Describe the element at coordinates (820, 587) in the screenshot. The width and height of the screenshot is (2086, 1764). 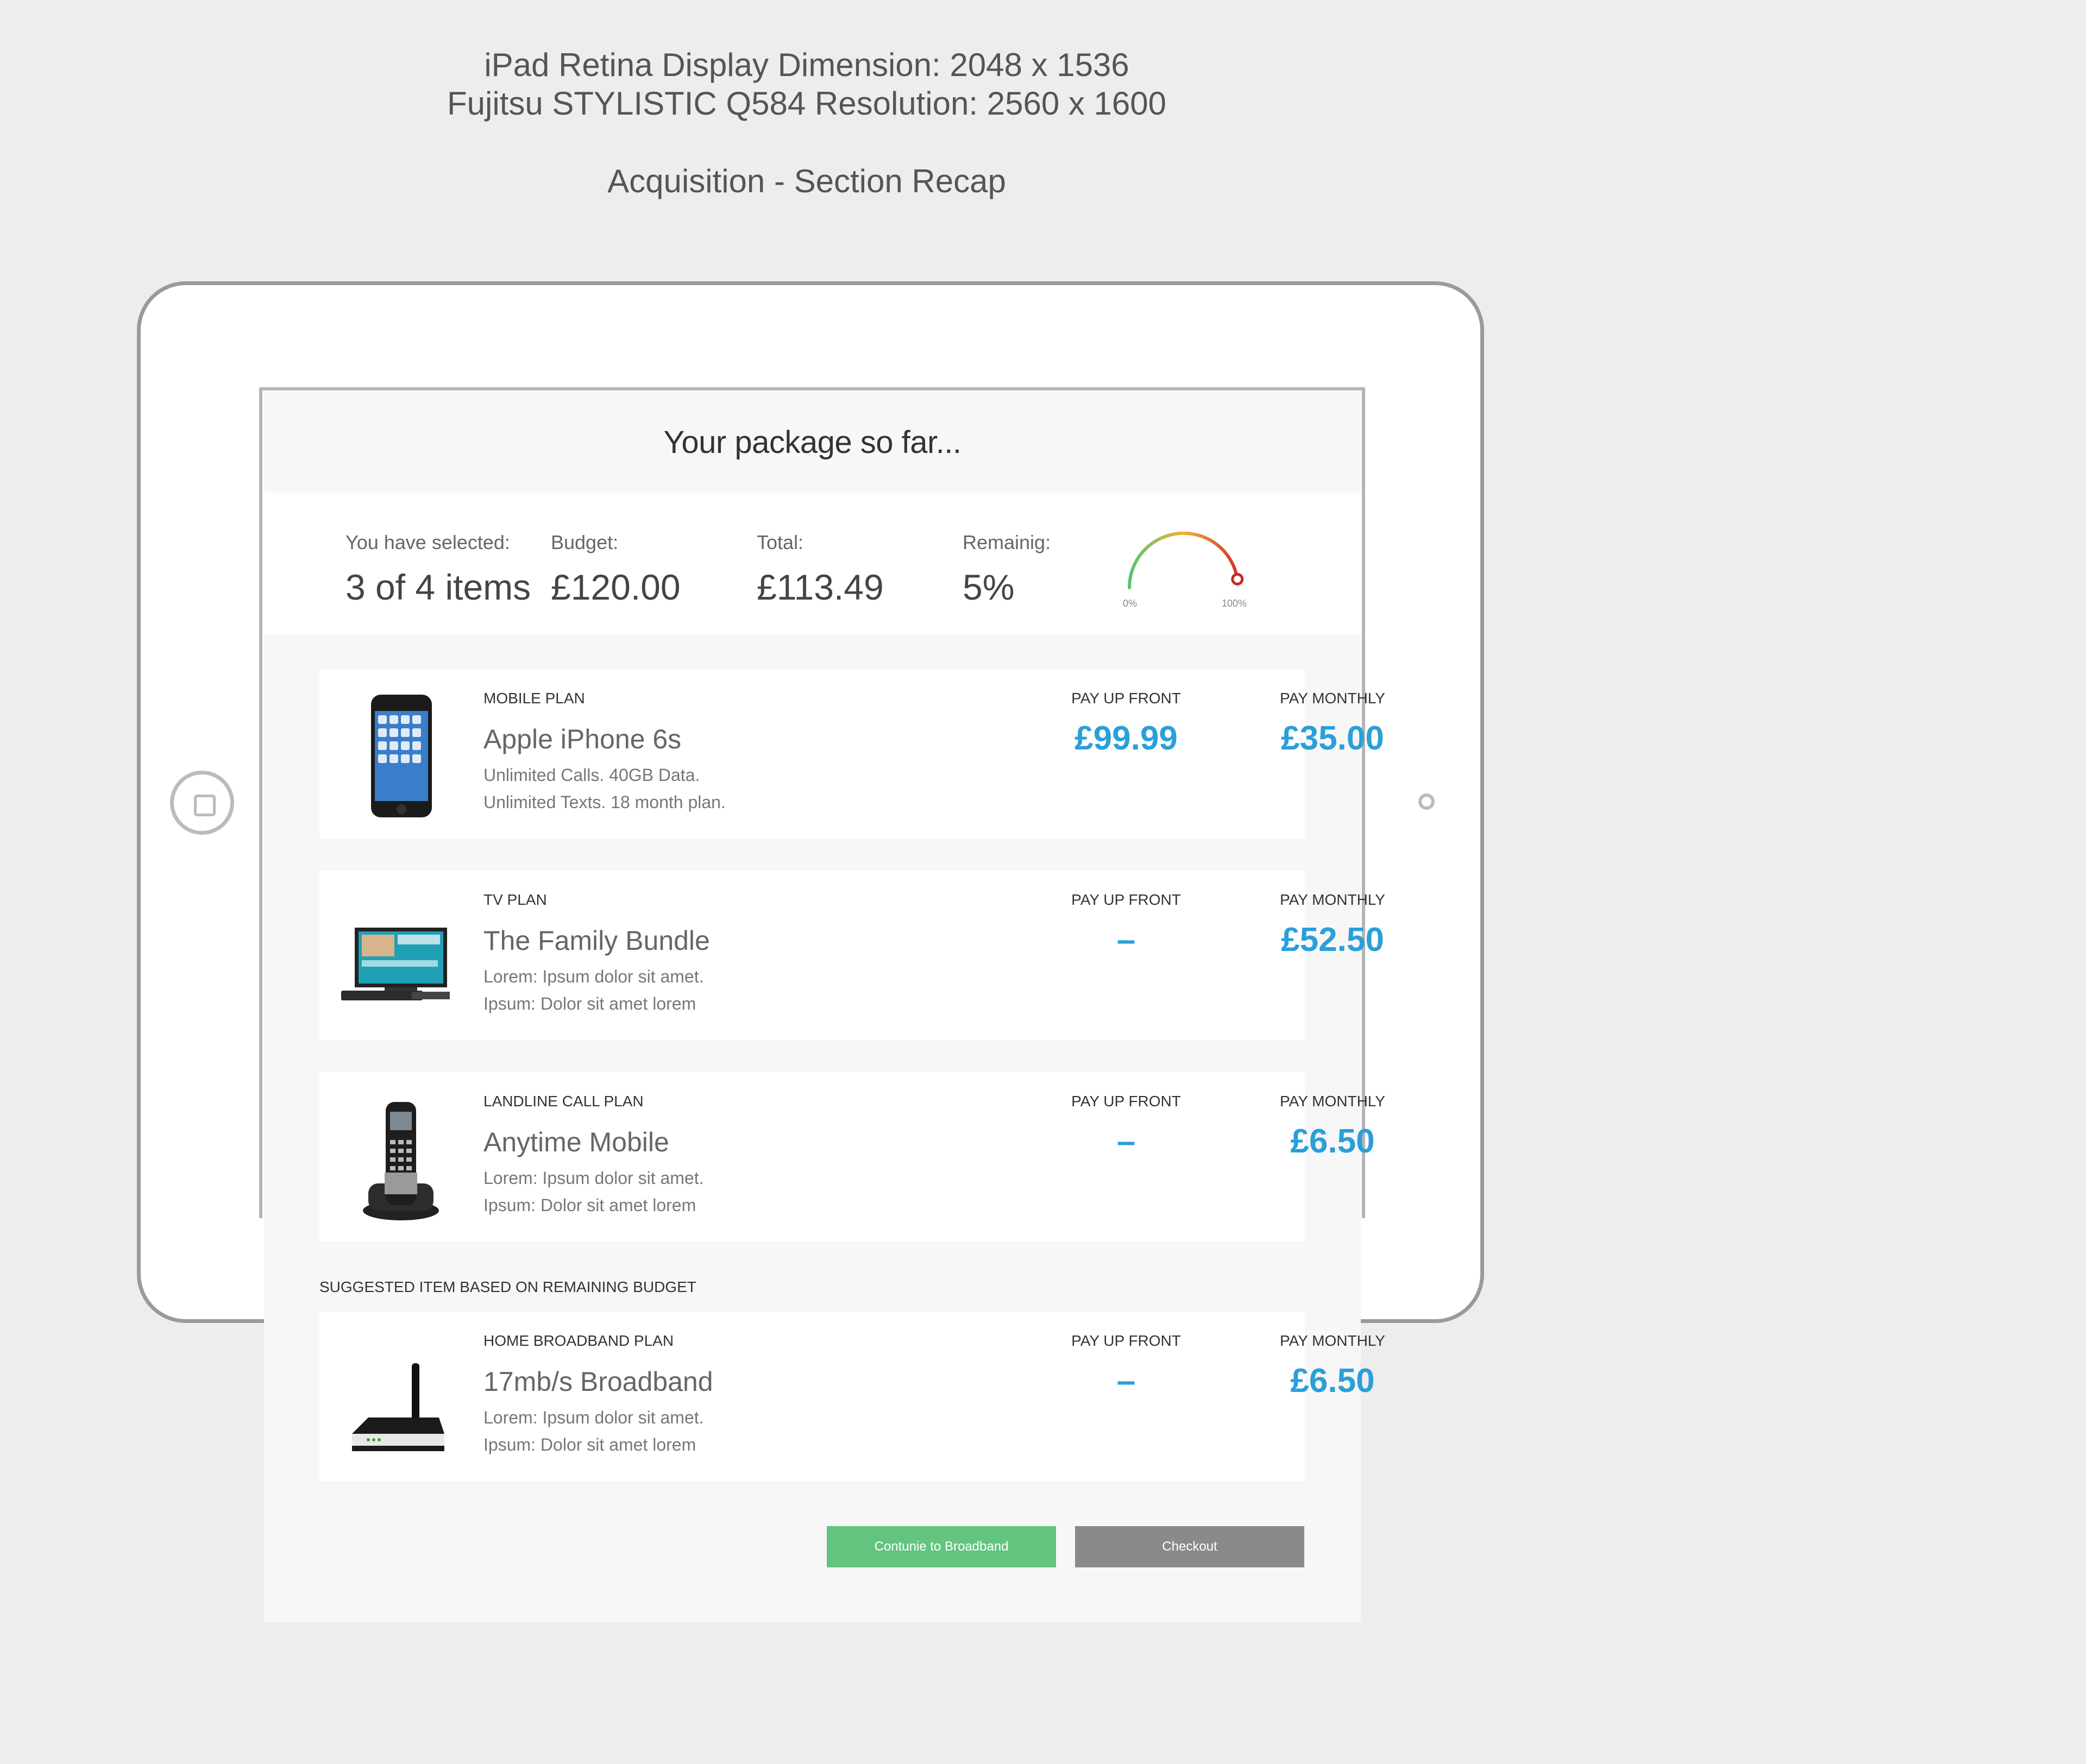
I see `total-value: £113.49` at that location.